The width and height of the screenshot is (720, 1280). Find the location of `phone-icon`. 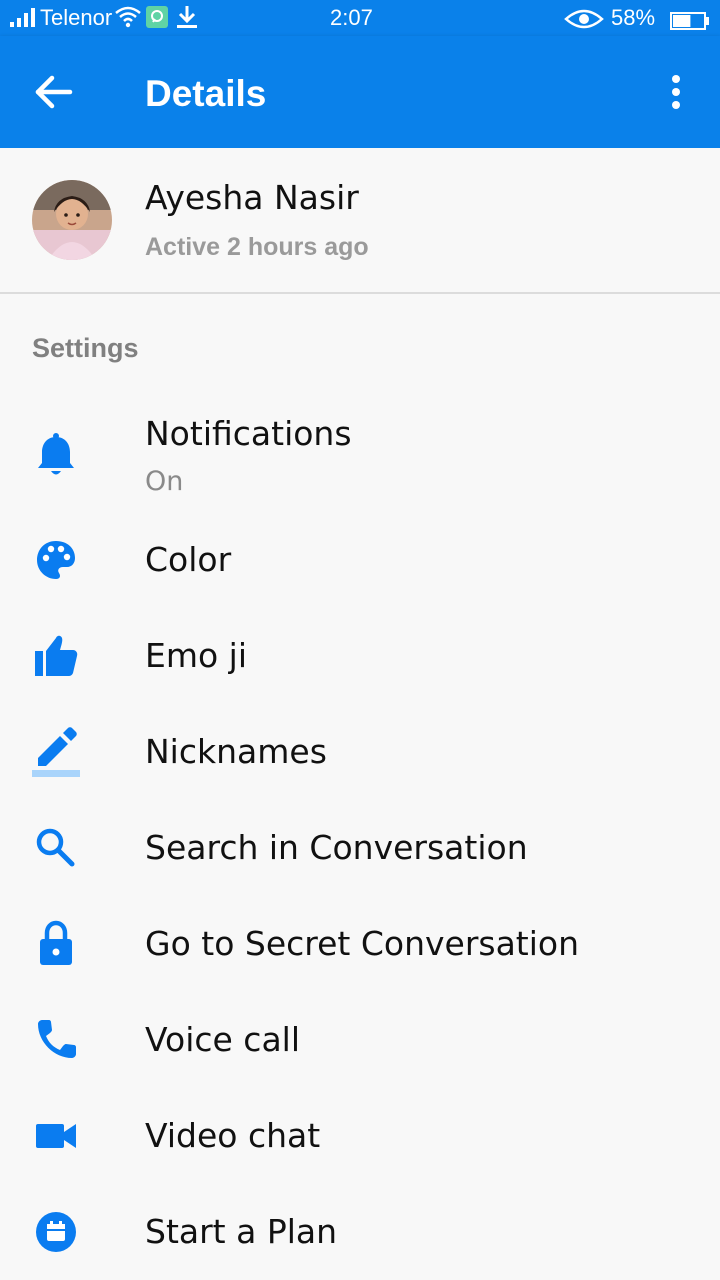

phone-icon is located at coordinates (56, 1040).